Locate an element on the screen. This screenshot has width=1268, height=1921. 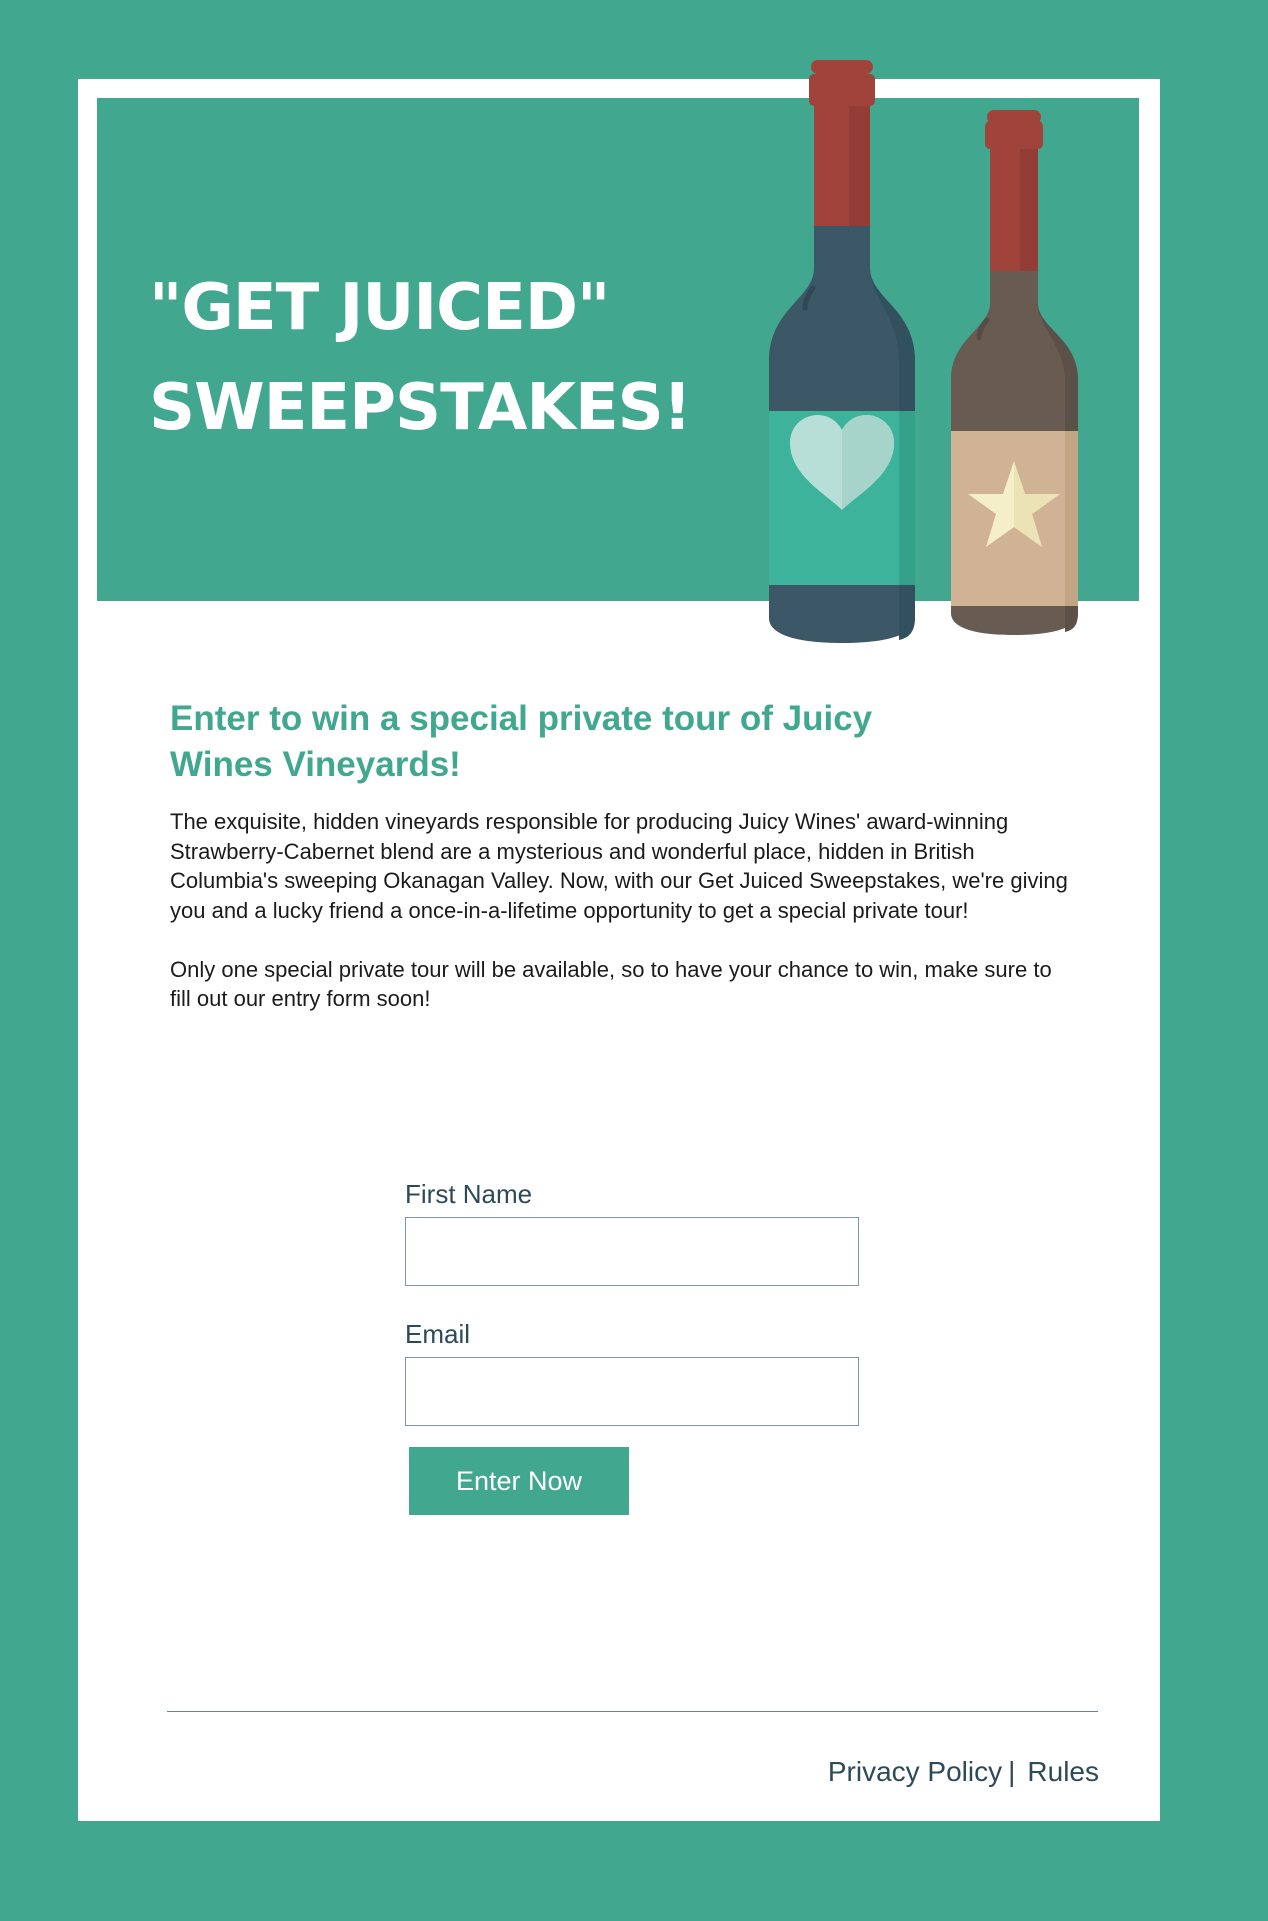
hero-title-line-1: "GET JUICED" is located at coordinates (379, 308).